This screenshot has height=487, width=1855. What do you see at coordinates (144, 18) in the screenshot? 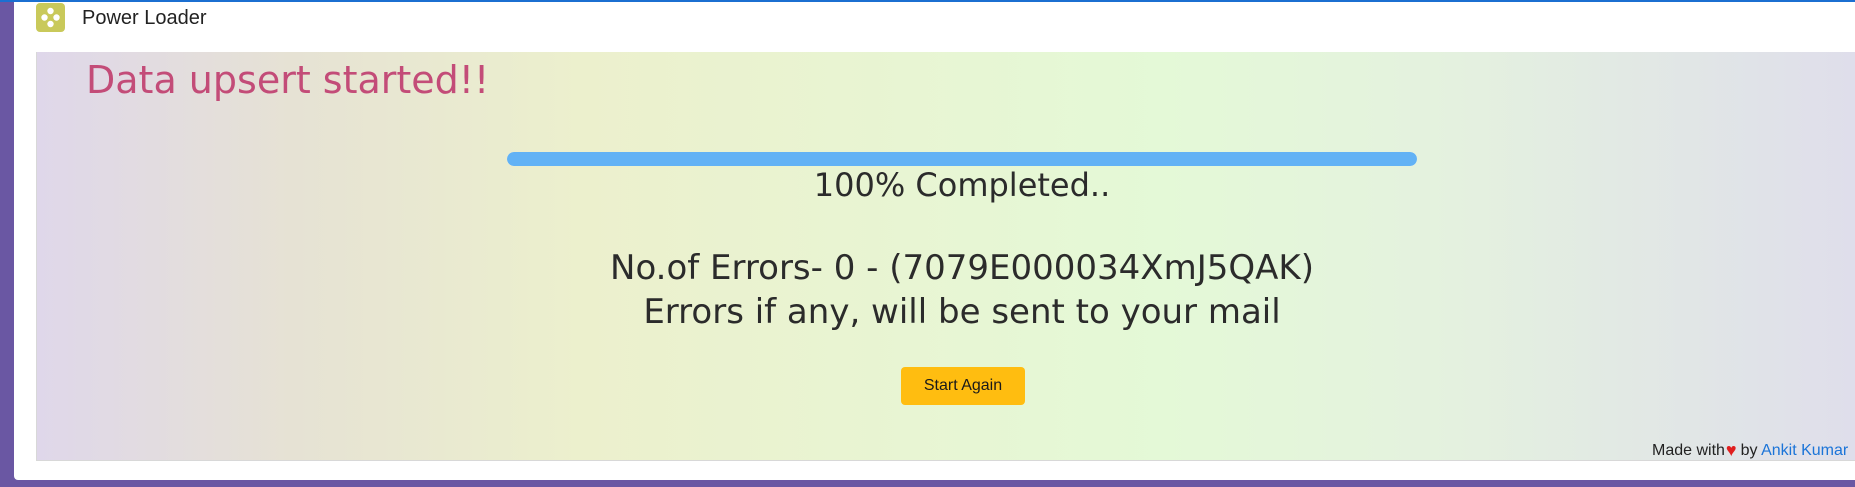
I see `app-title: Power Loader` at bounding box center [144, 18].